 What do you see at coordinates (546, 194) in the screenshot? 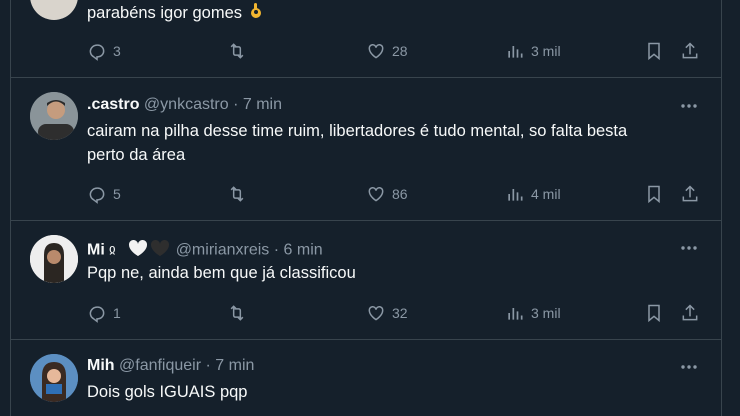
I see `views-count: 4 mil` at bounding box center [546, 194].